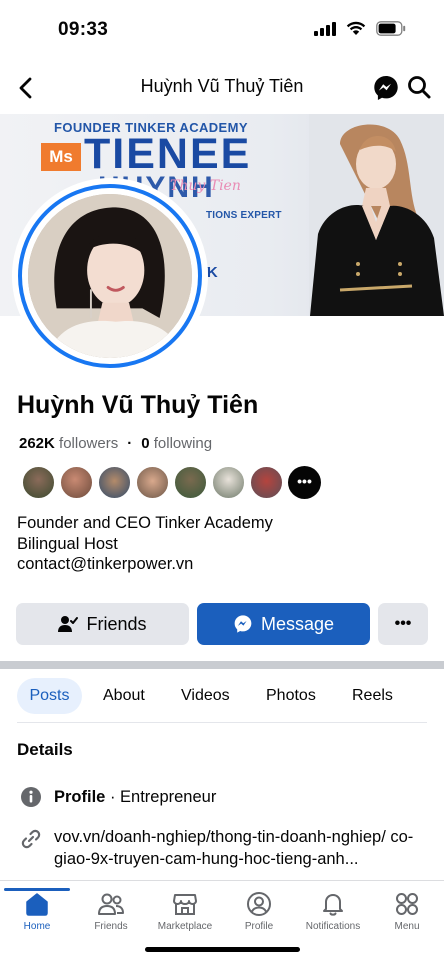  Describe the element at coordinates (45, 749) in the screenshot. I see `details-heading: Details` at that location.